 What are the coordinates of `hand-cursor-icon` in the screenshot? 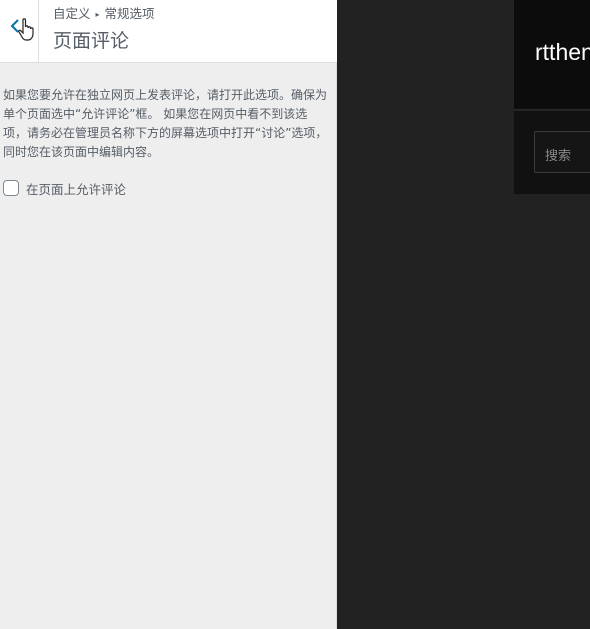 It's located at (26, 29).